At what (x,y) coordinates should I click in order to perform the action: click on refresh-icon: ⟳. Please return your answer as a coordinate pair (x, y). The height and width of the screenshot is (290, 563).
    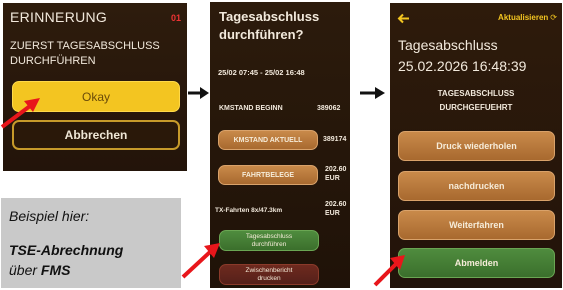
    Looking at the image, I should click on (553, 17).